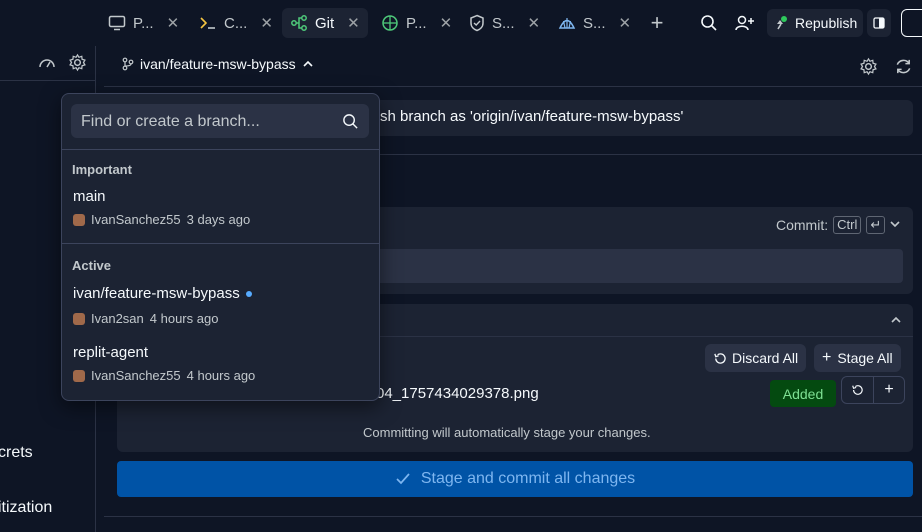 The width and height of the screenshot is (922, 532). What do you see at coordinates (868, 66) in the screenshot?
I see `settings-gear-icon` at bounding box center [868, 66].